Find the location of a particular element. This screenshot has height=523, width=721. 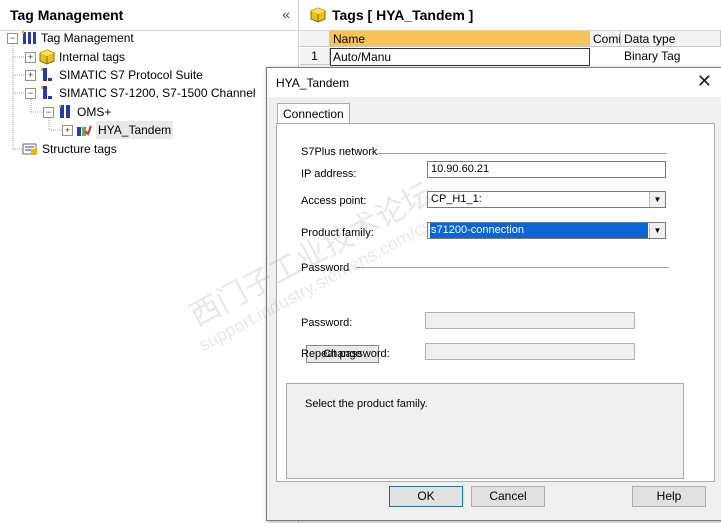

cell-name: Auto/Manu is located at coordinates (460, 57).